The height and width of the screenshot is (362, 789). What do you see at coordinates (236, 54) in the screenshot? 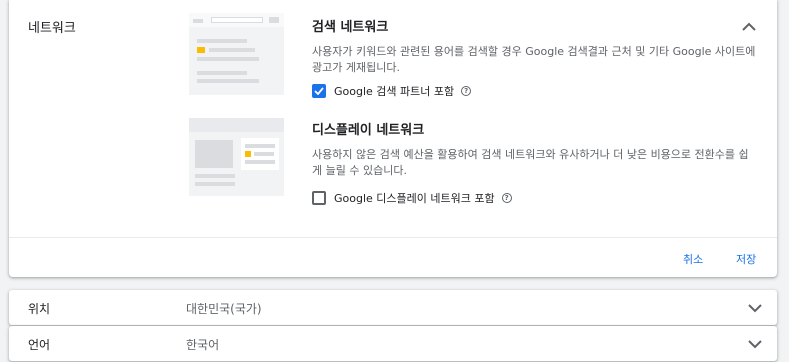
I see `search-network-illustration` at bounding box center [236, 54].